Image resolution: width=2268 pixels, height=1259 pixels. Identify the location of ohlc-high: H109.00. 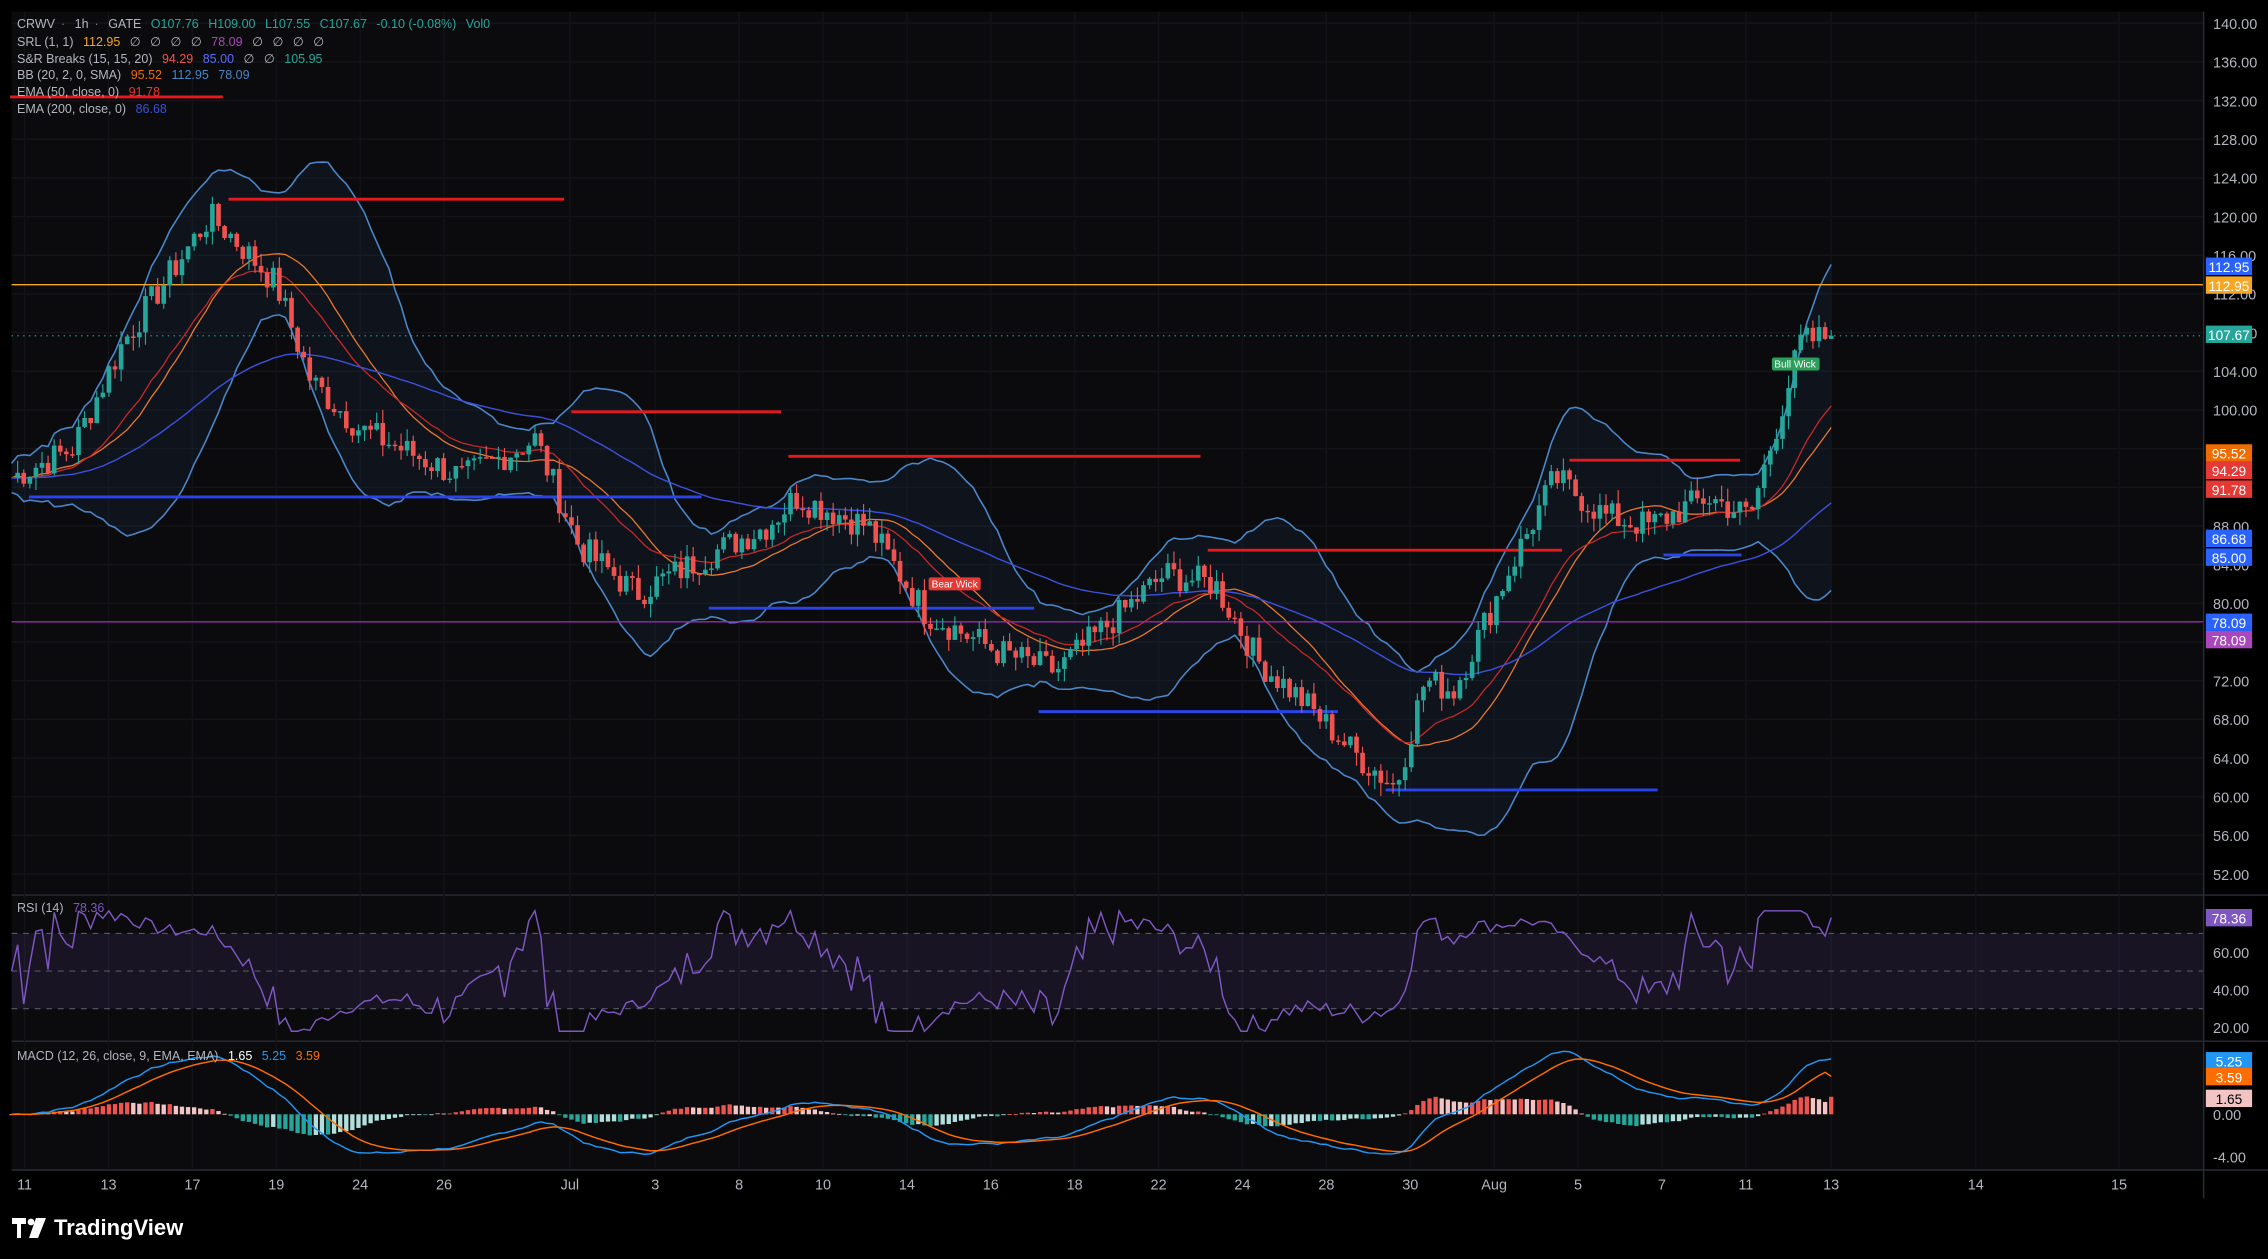
(232, 24).